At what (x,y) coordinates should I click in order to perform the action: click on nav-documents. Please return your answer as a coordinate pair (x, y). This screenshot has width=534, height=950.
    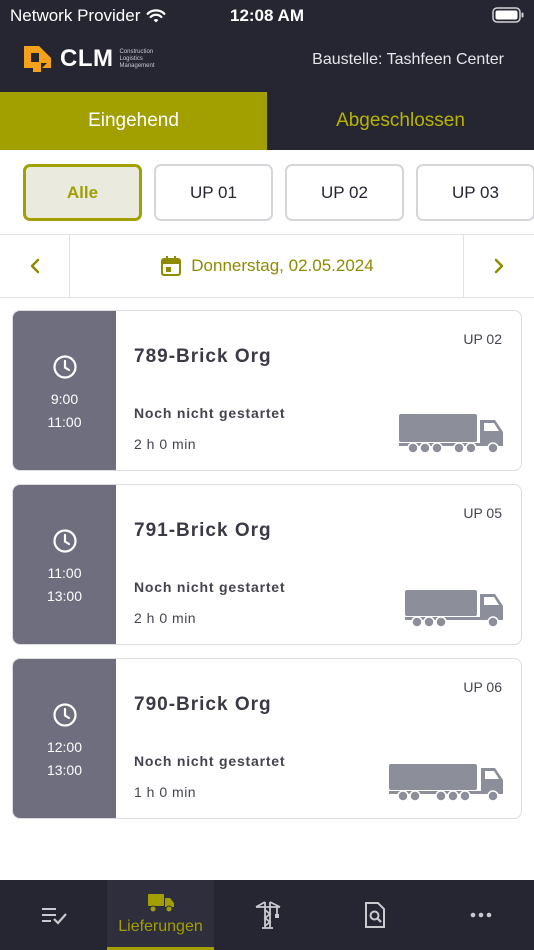
    Looking at the image, I should click on (374, 915).